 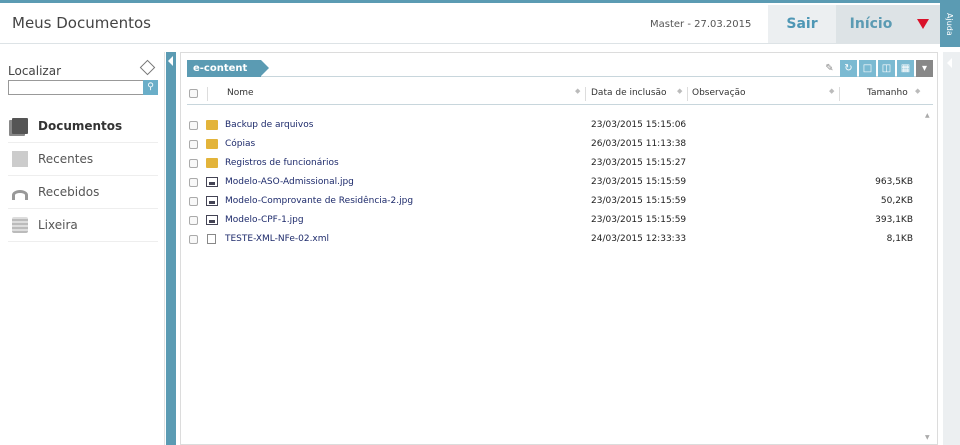 I want to click on file-name: Modelo-CPF-1.jpg, so click(x=264, y=220).